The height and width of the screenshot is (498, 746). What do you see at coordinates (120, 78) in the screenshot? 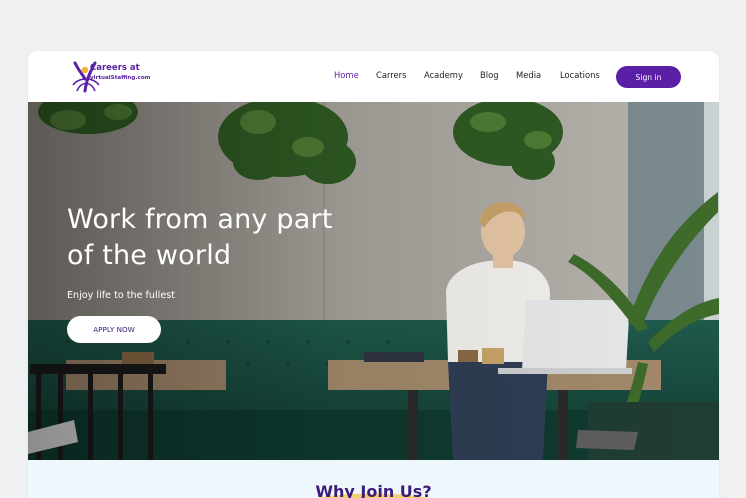
I see `brand-line2: virtualStaffing.com` at bounding box center [120, 78].